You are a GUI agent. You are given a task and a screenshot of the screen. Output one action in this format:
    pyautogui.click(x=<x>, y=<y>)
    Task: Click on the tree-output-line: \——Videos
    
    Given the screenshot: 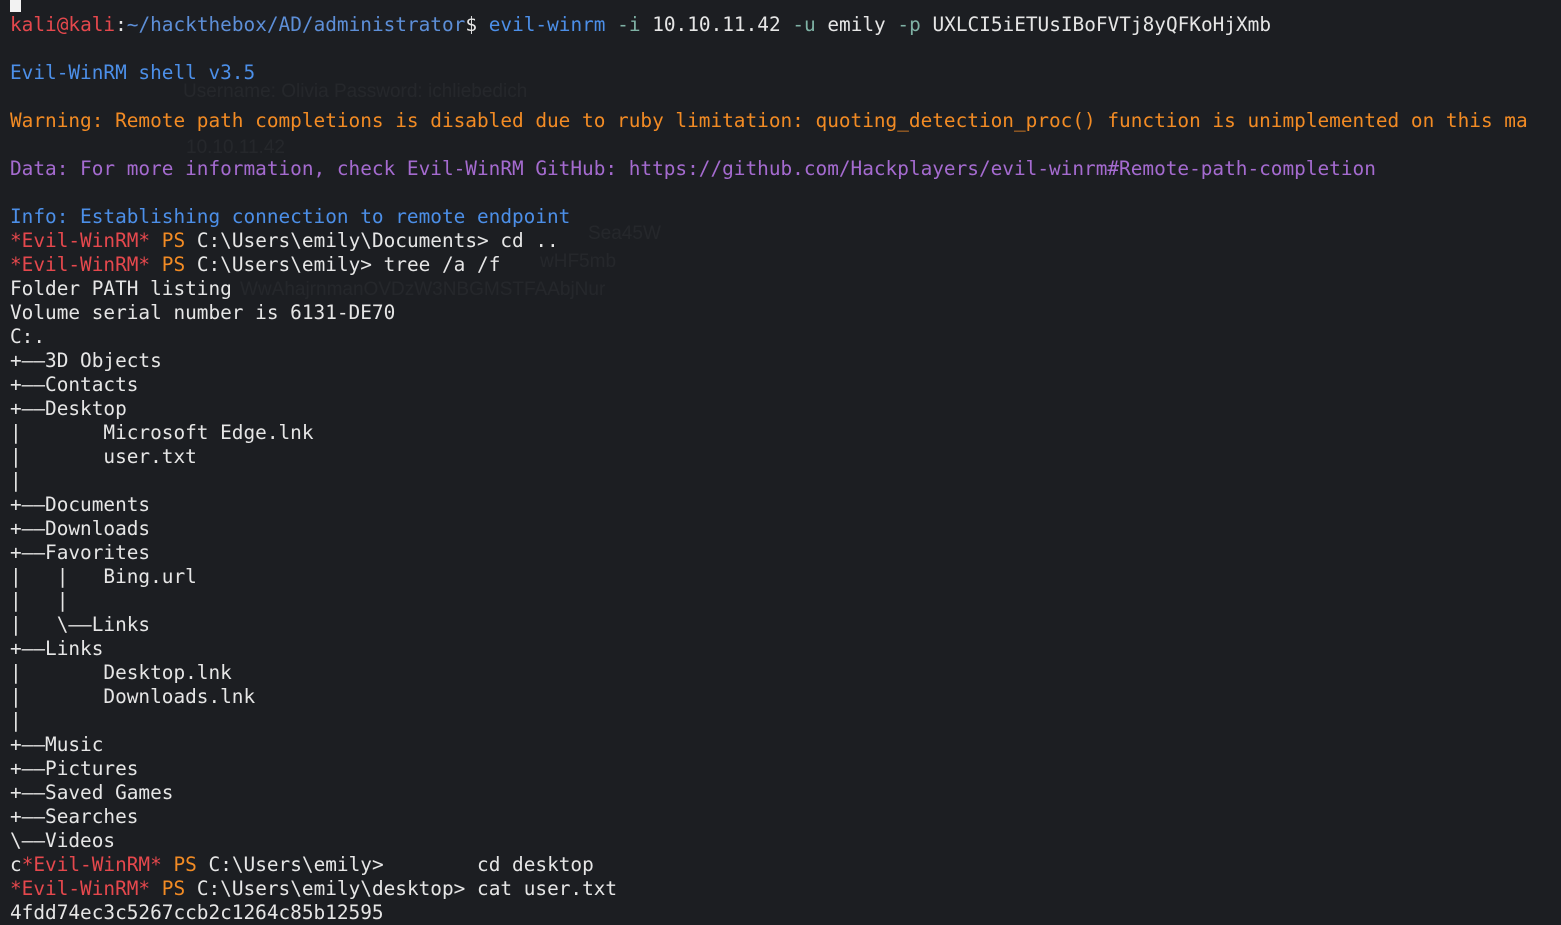 What is the action you would take?
    pyautogui.click(x=63, y=840)
    